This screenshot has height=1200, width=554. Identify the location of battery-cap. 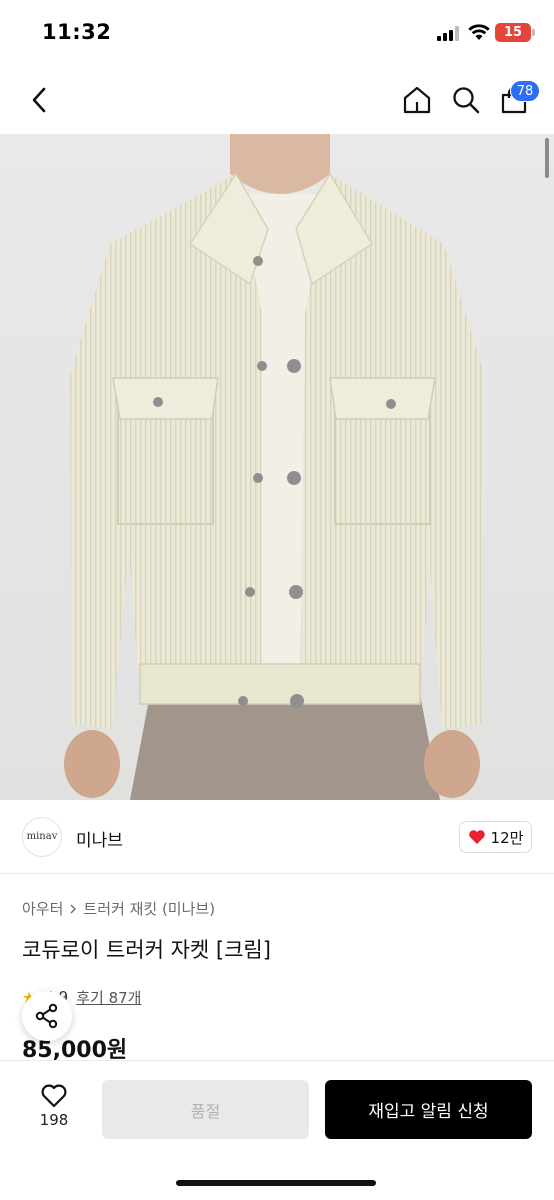
(533, 32).